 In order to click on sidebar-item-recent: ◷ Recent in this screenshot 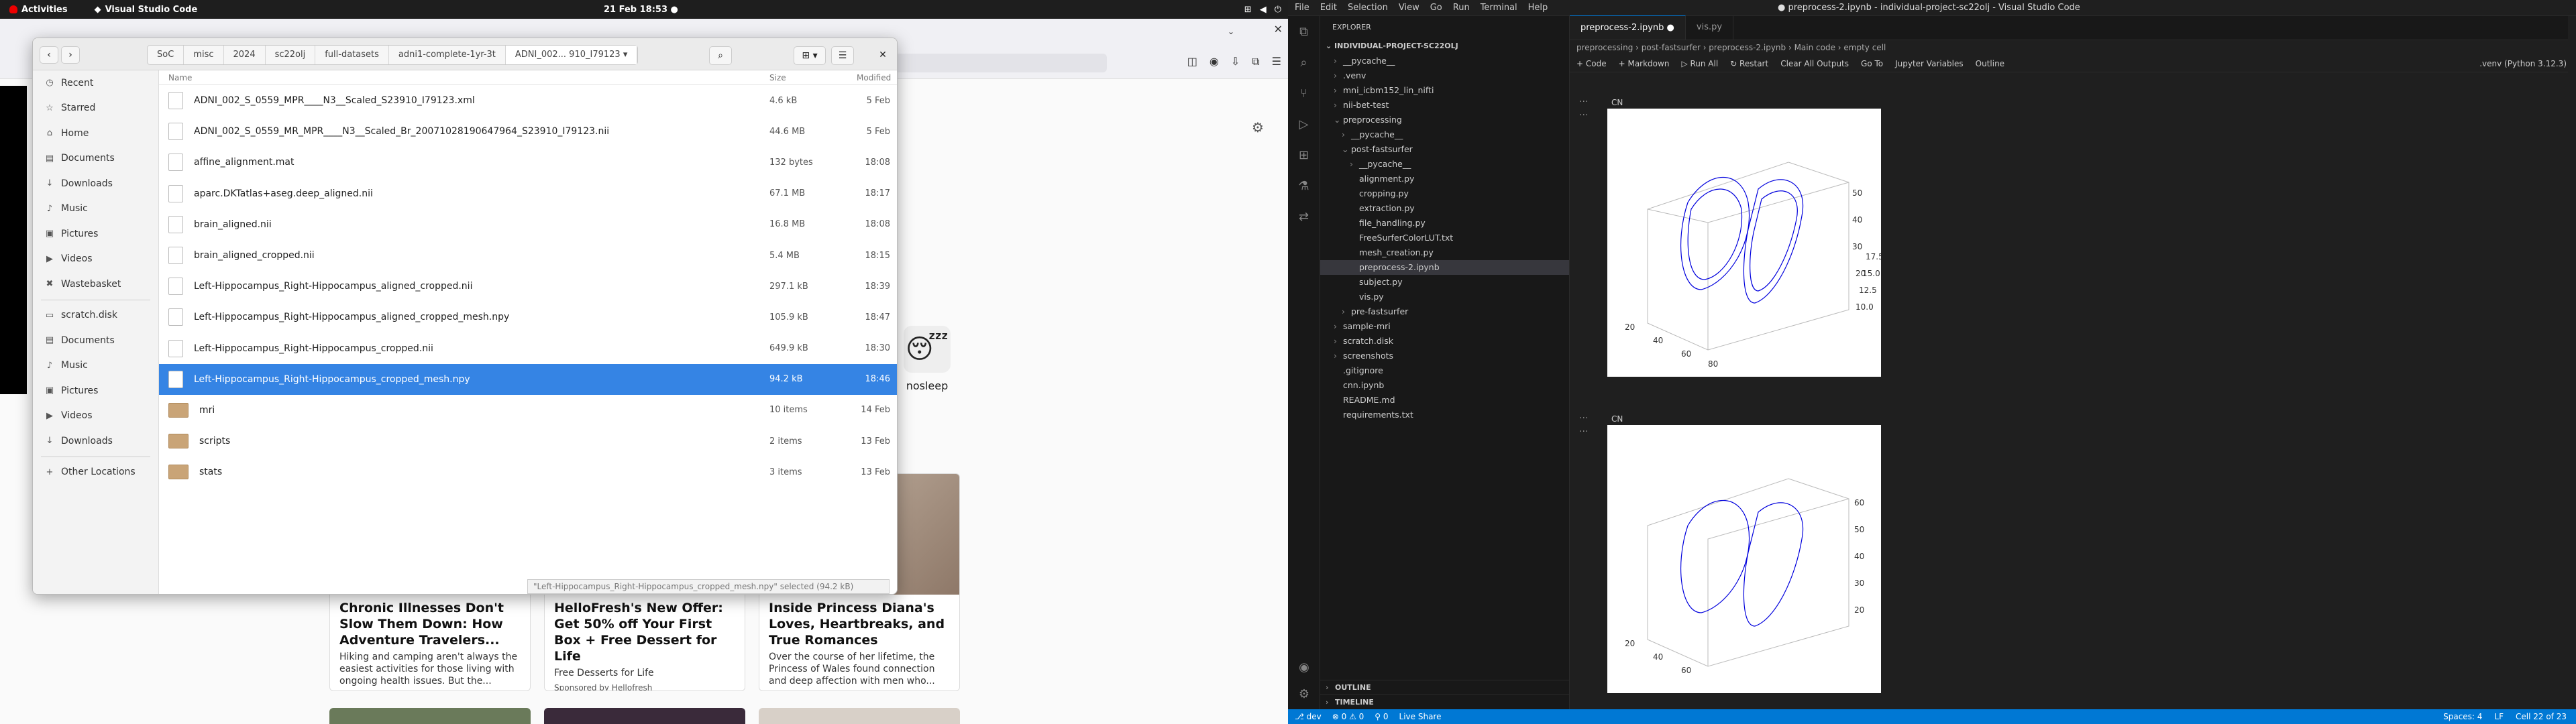, I will do `click(95, 83)`.